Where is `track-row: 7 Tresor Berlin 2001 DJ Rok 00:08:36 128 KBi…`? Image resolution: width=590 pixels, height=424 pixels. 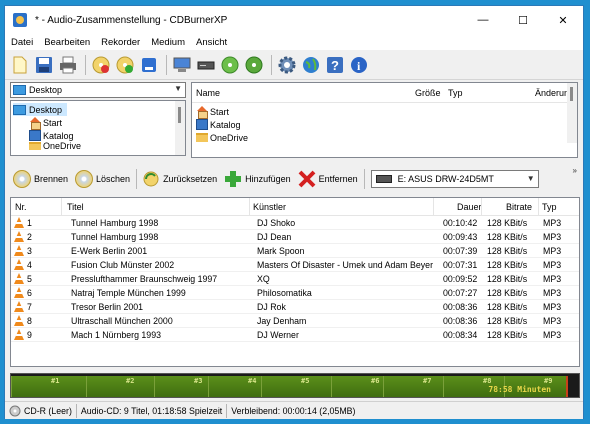 track-row: 7 Tresor Berlin 2001 DJ Rok 00:08:36 128 KBi… is located at coordinates (295, 307).